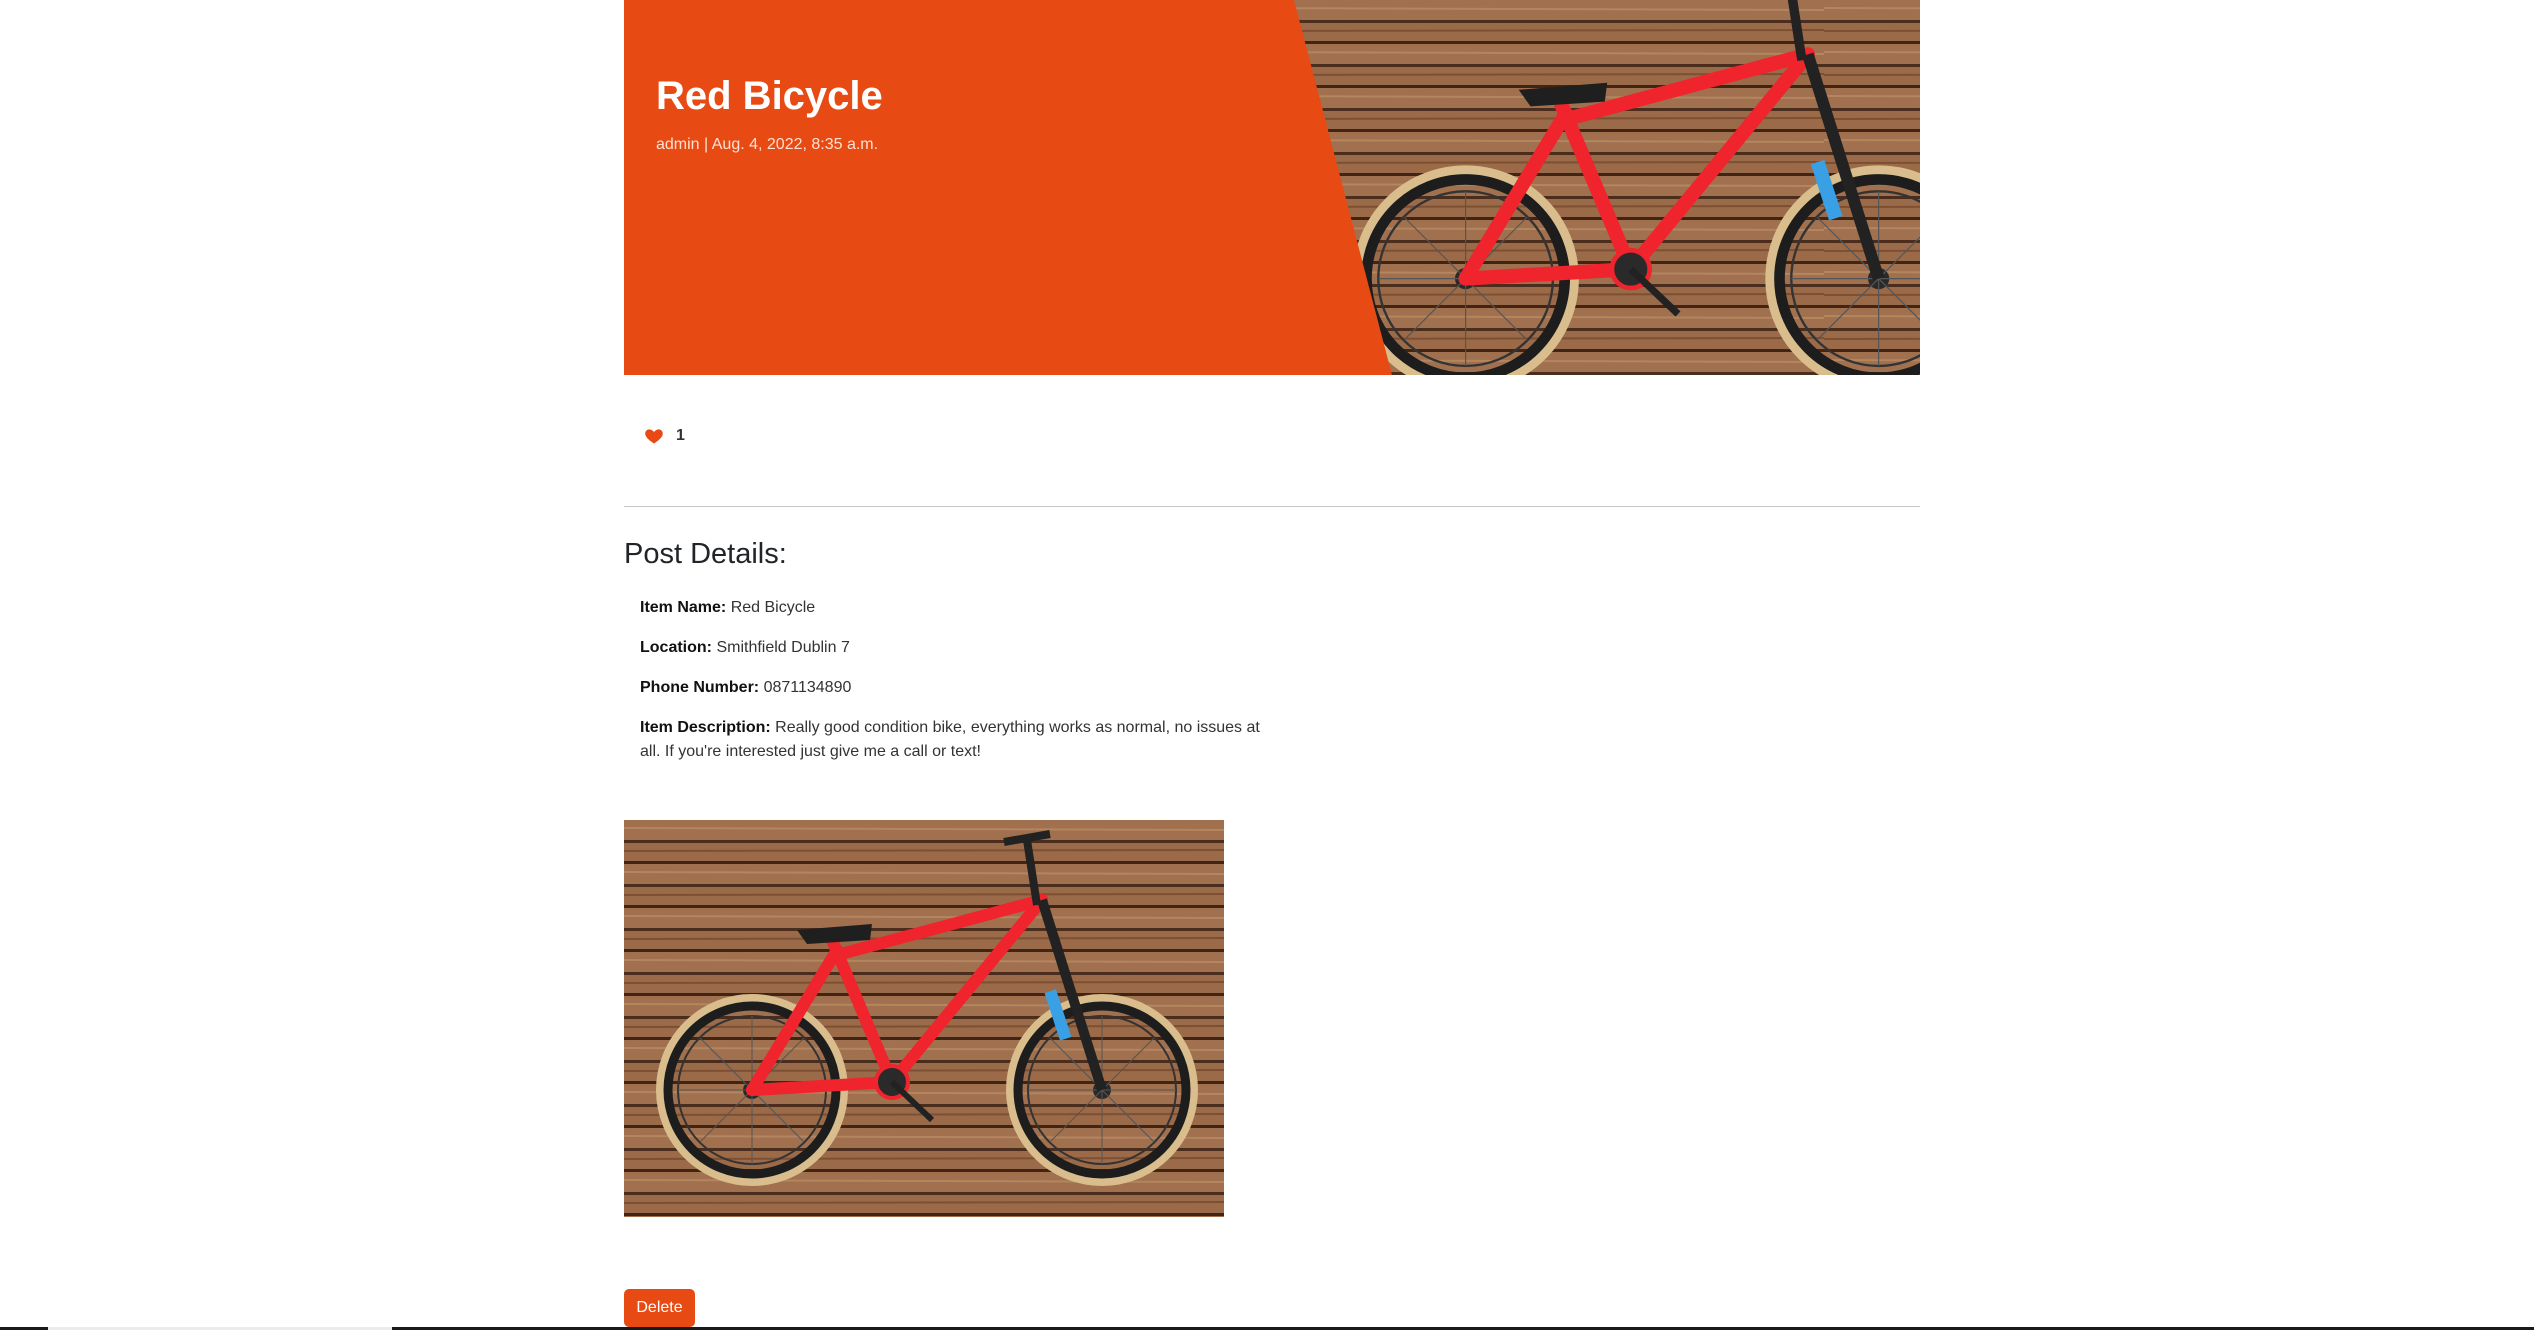  Describe the element at coordinates (700, 687) in the screenshot. I see `detail-phone-label: Phone Number:` at that location.